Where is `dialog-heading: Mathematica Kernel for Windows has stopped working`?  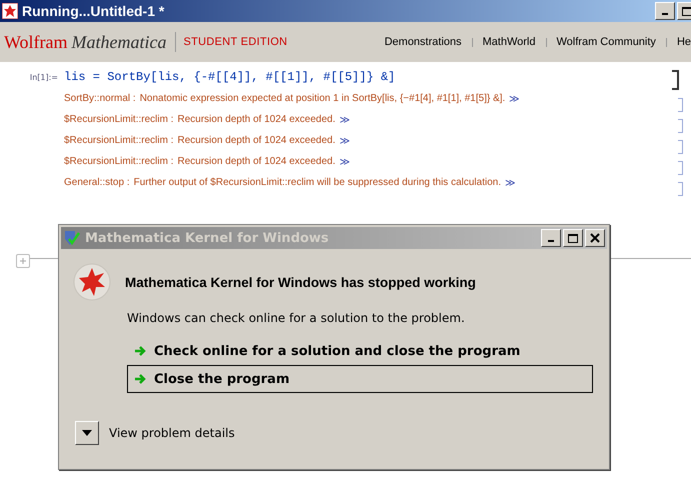 dialog-heading: Mathematica Kernel for Windows has stopped working is located at coordinates (300, 282).